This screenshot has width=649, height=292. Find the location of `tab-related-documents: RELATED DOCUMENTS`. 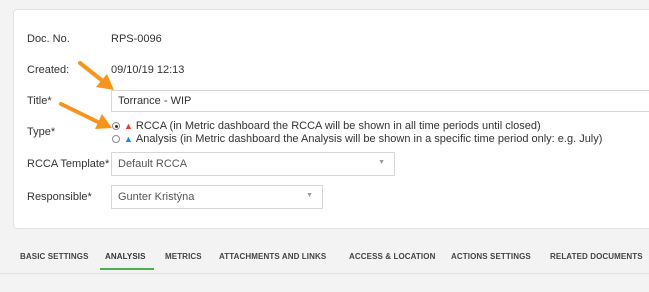

tab-related-documents: RELATED DOCUMENTS is located at coordinates (596, 256).